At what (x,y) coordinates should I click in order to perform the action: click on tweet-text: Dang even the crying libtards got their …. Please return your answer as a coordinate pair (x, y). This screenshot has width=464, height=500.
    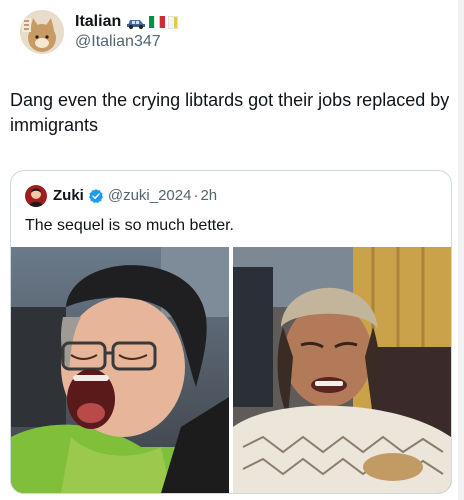
    Looking at the image, I should click on (230, 112).